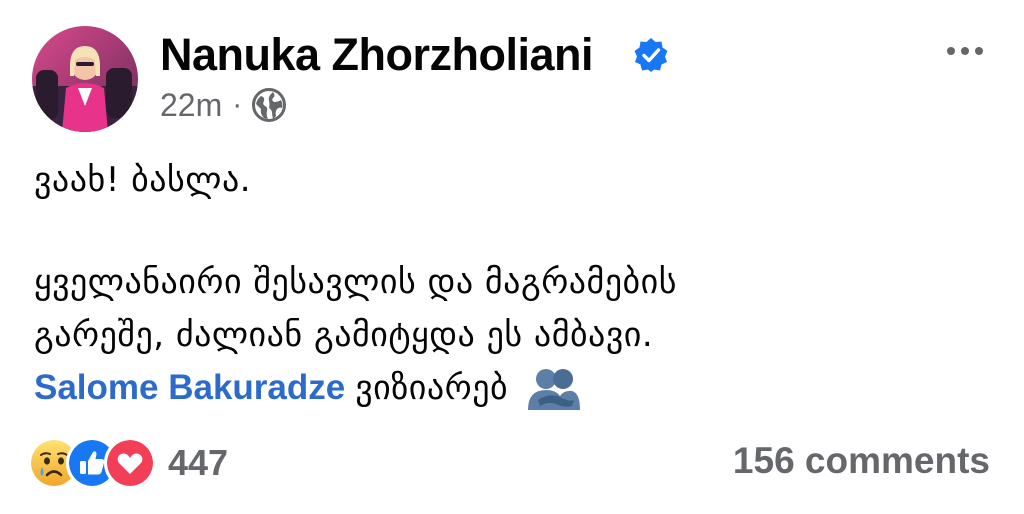  What do you see at coordinates (377, 55) in the screenshot?
I see `author-name: Nanuka Zhorzholiani` at bounding box center [377, 55].